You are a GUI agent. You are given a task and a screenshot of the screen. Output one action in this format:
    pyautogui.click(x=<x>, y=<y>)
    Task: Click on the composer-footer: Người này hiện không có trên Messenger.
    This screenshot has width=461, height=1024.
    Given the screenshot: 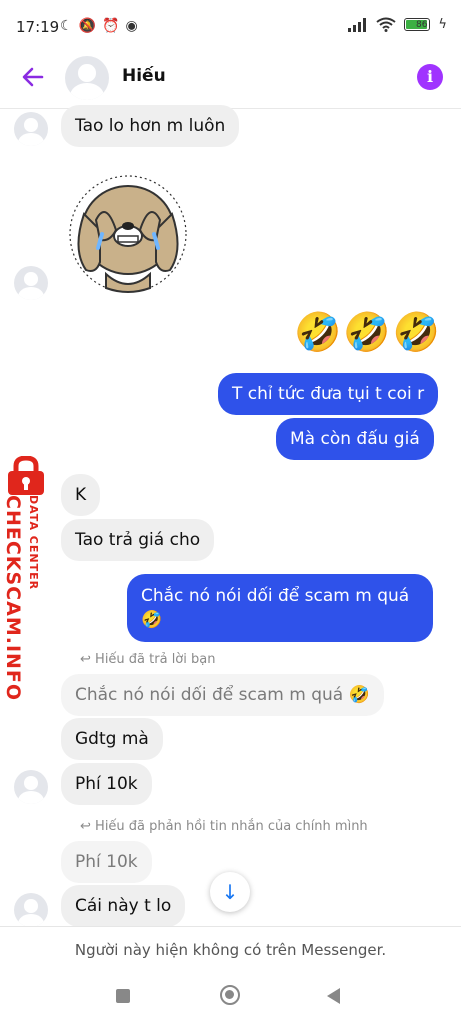 What is the action you would take?
    pyautogui.click(x=230, y=948)
    